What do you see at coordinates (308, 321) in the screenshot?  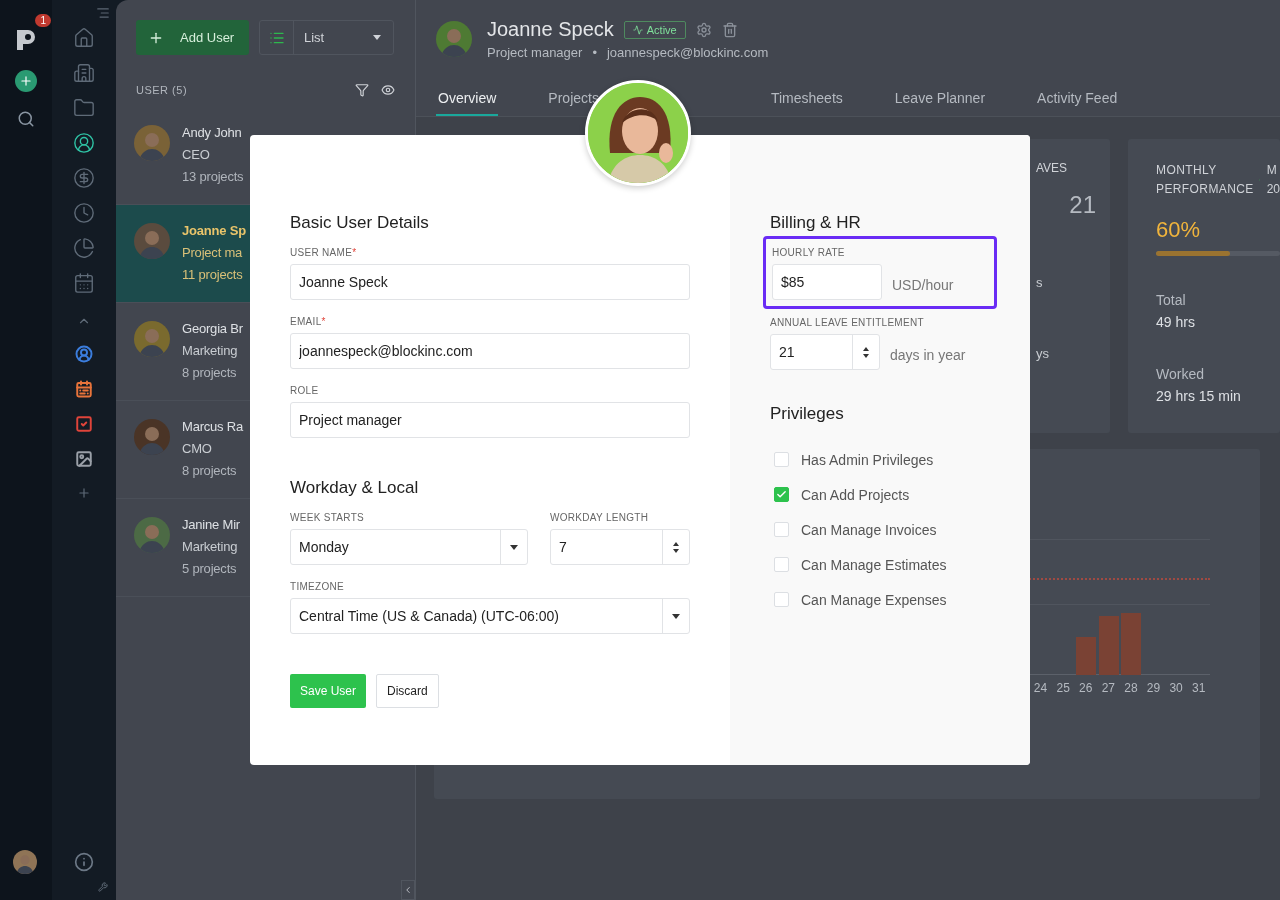 I see `field-label: EMAIL*` at bounding box center [308, 321].